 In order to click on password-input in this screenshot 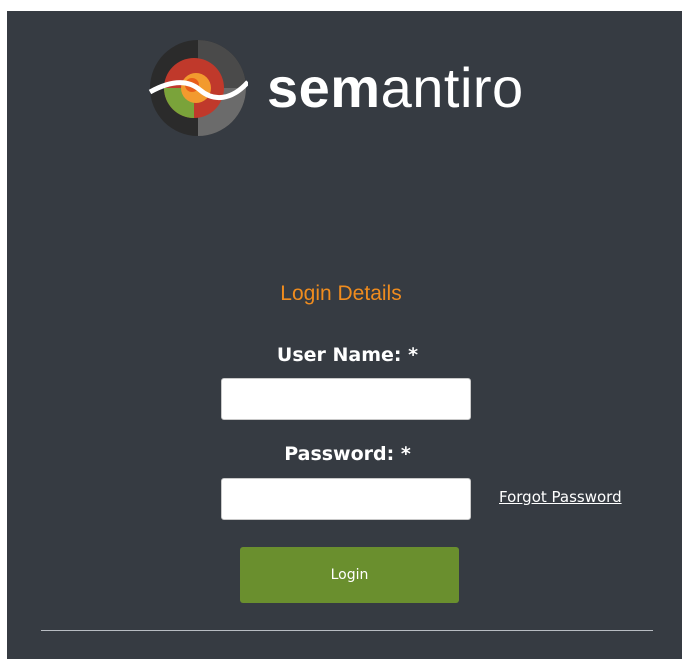, I will do `click(346, 499)`.